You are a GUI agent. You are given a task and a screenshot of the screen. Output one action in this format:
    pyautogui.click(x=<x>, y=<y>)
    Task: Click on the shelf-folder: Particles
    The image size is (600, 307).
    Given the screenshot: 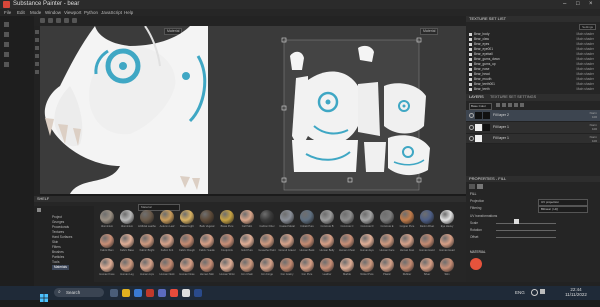 What is the action you would take?
    pyautogui.click(x=58, y=257)
    